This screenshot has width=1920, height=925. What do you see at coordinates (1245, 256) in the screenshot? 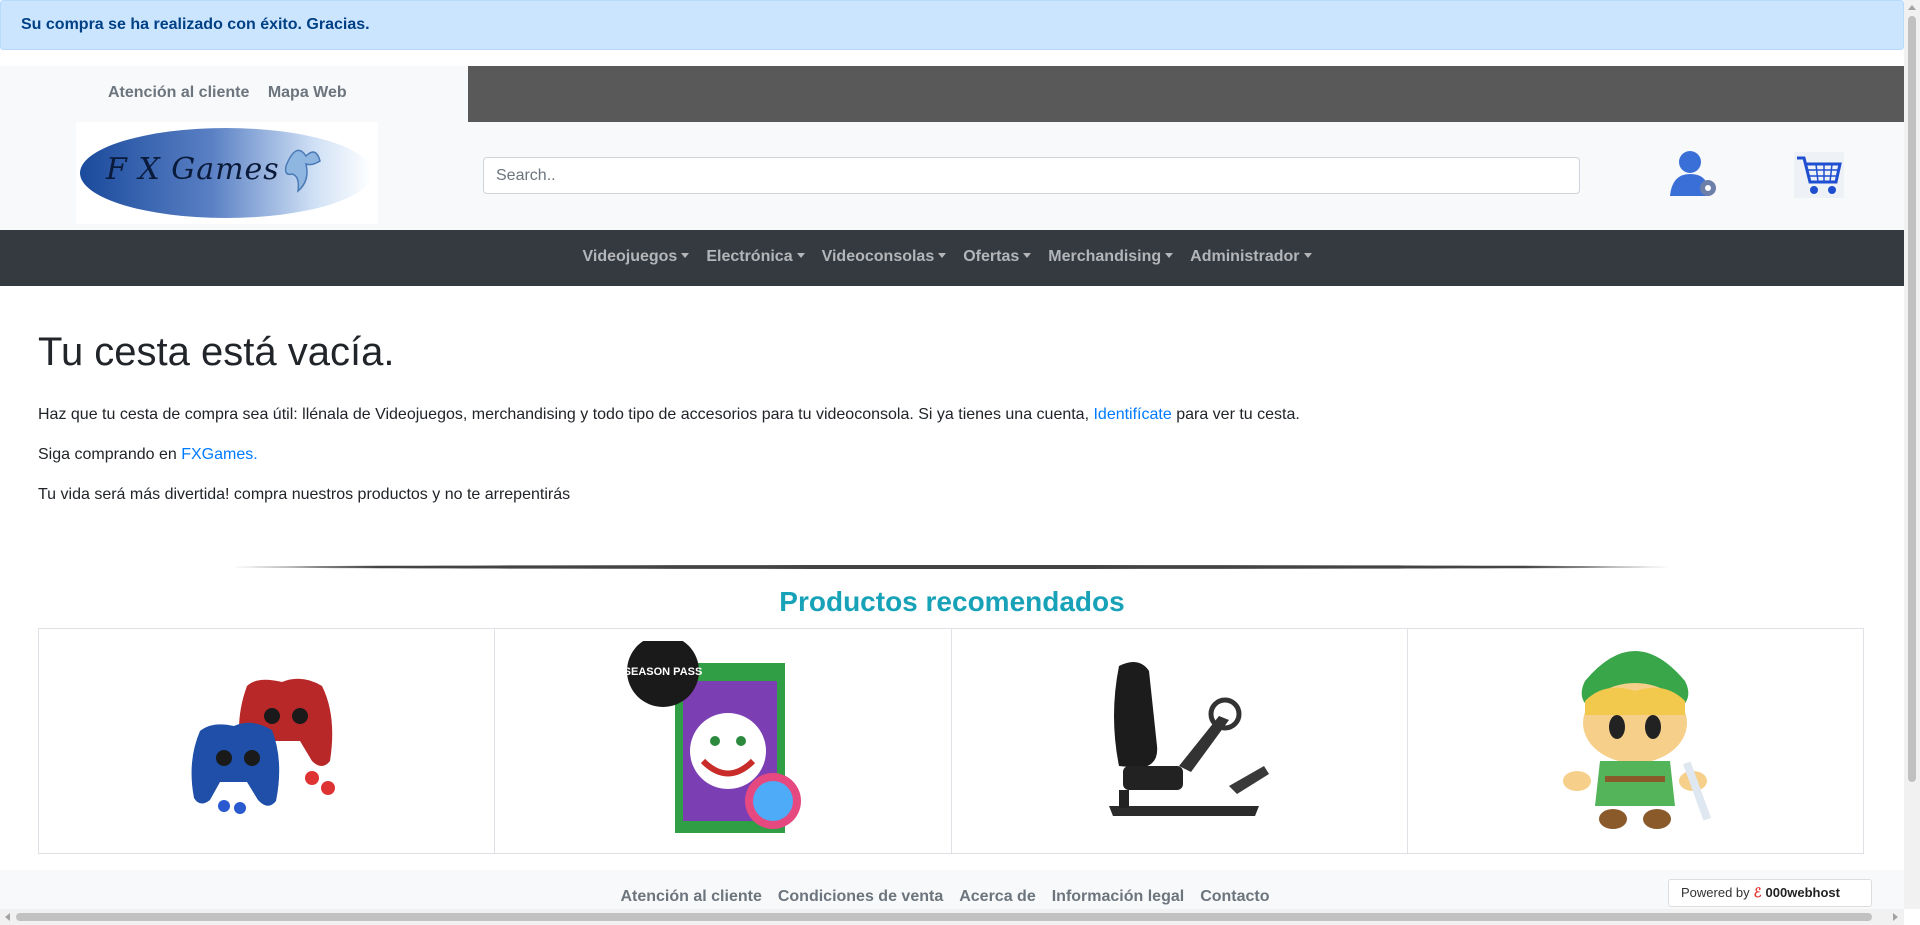
I see `nav-label: Administrador` at bounding box center [1245, 256].